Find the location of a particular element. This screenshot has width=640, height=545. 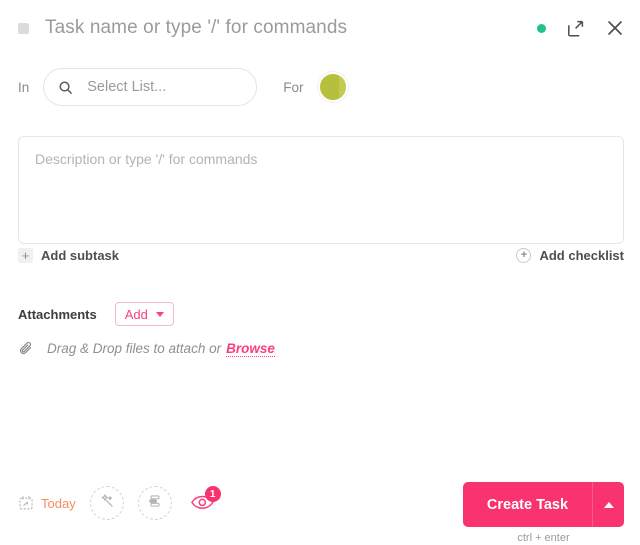

browse-link: Browse is located at coordinates (250, 349).